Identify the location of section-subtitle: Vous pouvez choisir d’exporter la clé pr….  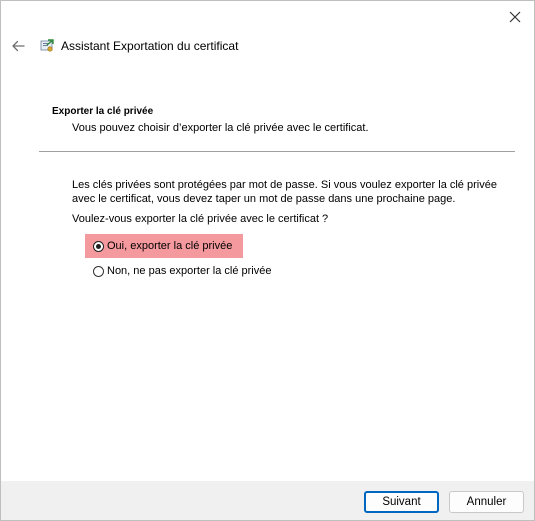
(220, 128).